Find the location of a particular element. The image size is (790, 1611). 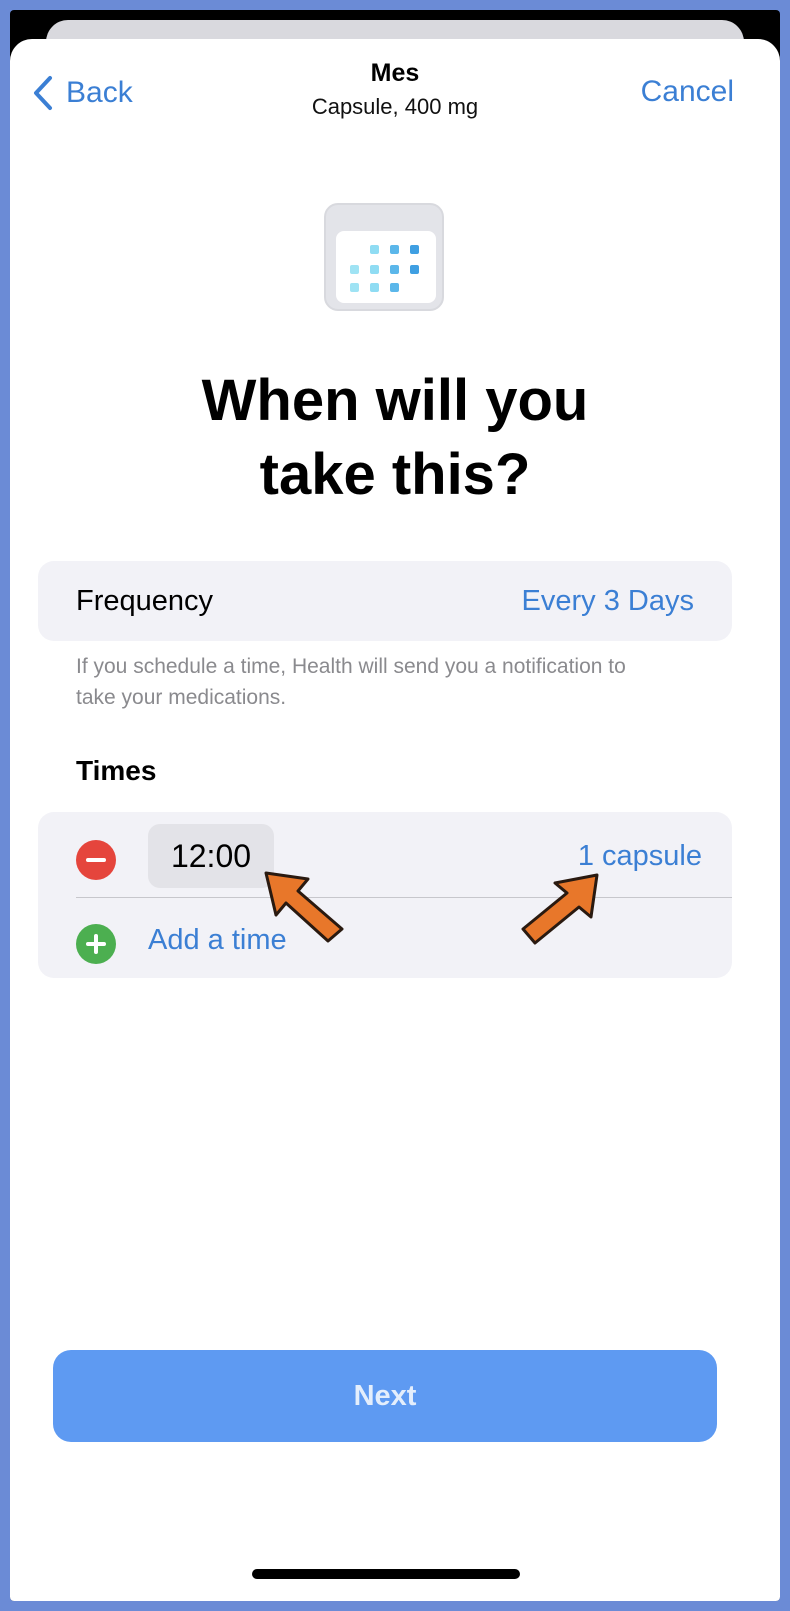

home-indicator is located at coordinates (386, 1574).